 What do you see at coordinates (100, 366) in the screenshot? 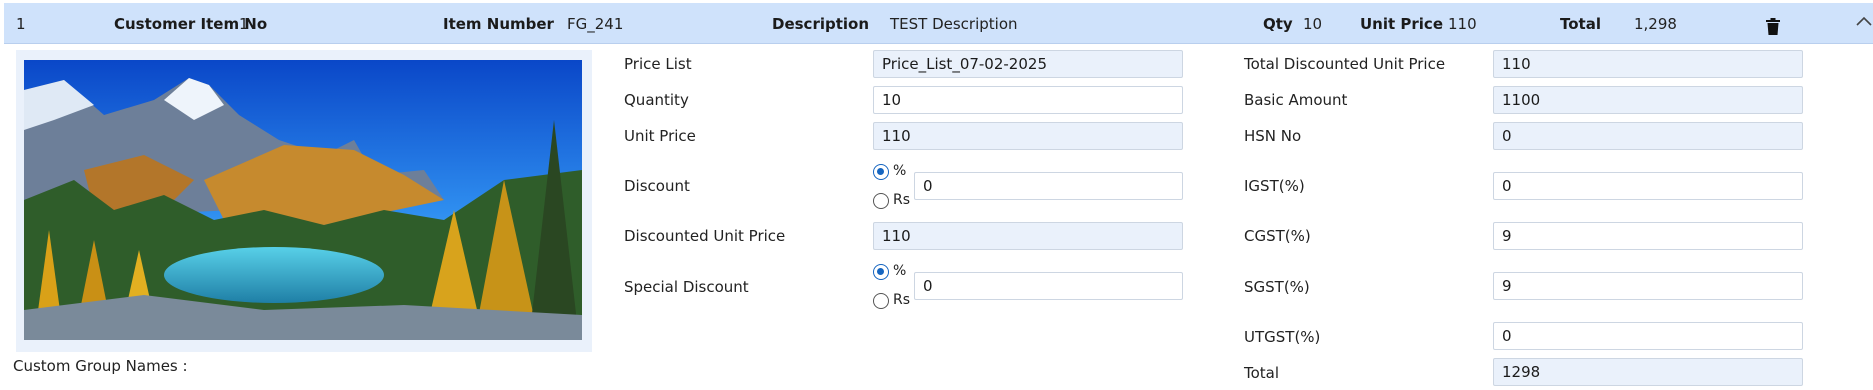
I see `custom-group-names-label: Custom Group Names :` at bounding box center [100, 366].